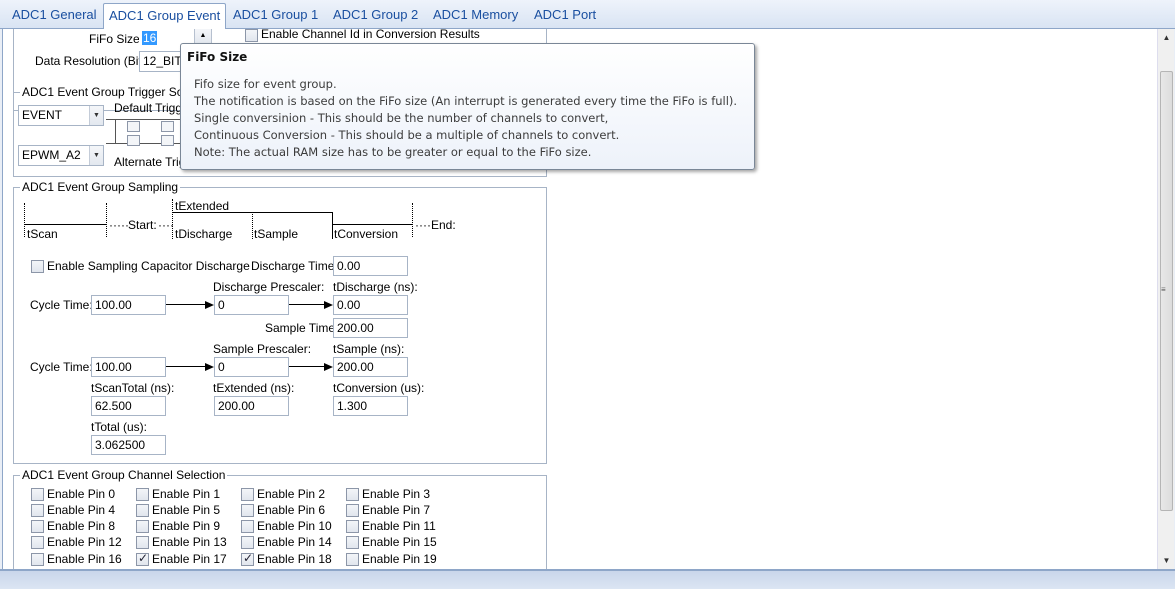 The image size is (1175, 589). What do you see at coordinates (375, 287) in the screenshot?
I see `tdischarge-ns-label: tDischarge (ns):` at bounding box center [375, 287].